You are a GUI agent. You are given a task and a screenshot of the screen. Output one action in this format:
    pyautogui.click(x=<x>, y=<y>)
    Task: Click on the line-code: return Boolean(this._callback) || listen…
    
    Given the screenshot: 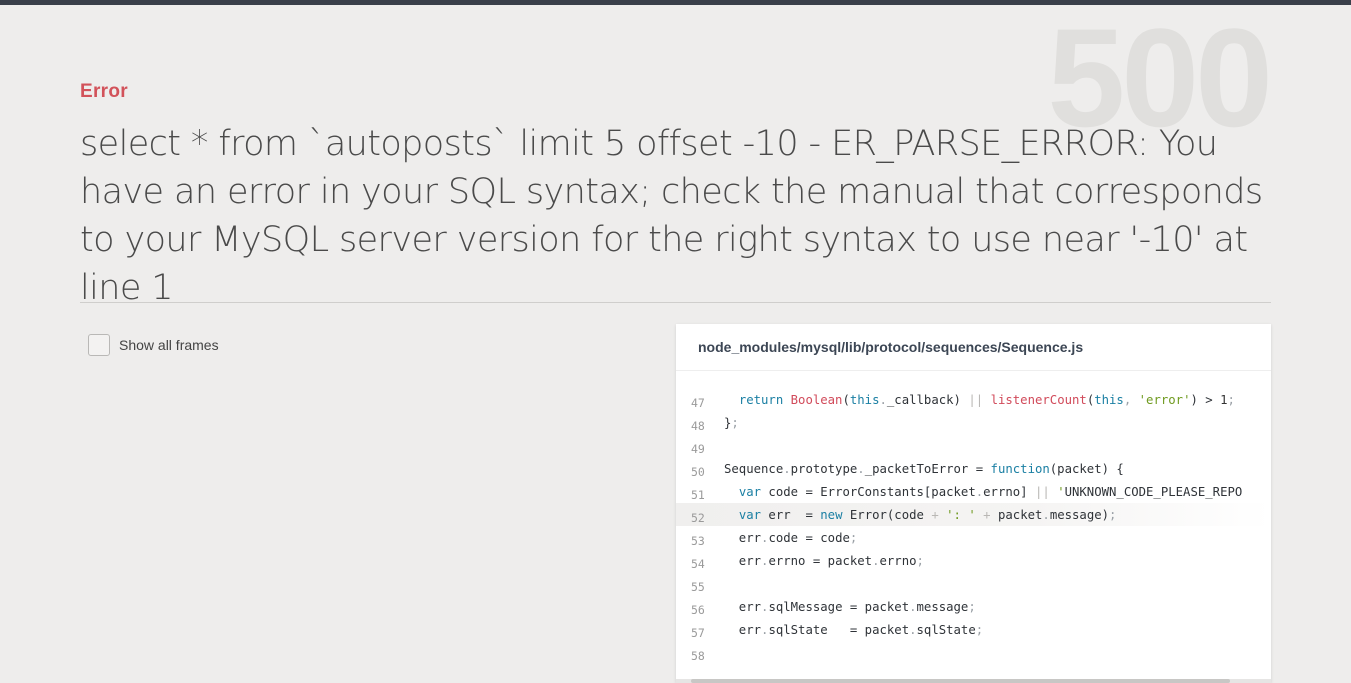 What is the action you would take?
    pyautogui.click(x=986, y=399)
    